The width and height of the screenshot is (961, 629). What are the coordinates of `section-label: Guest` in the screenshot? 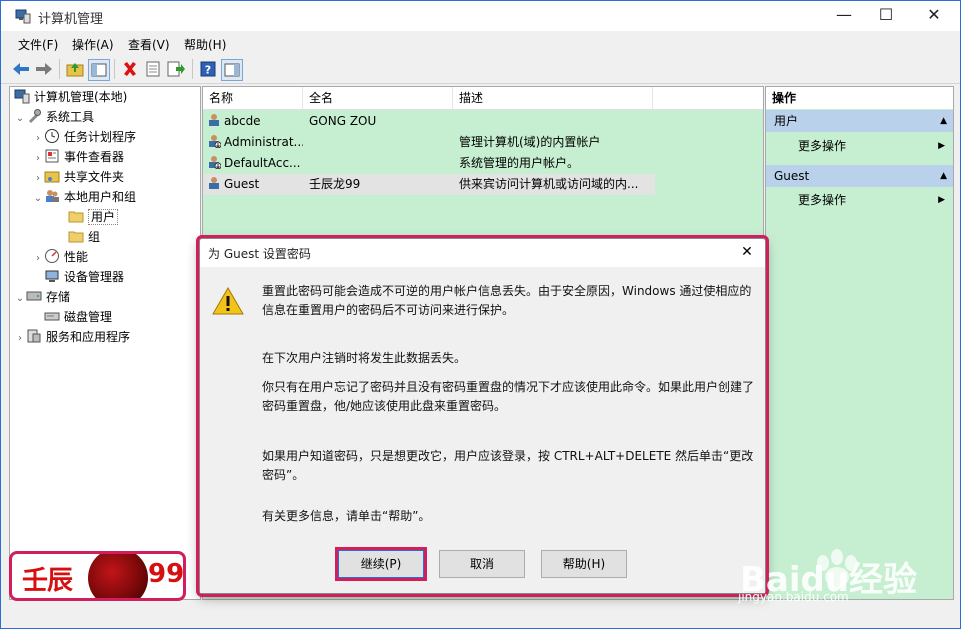 It's located at (792, 176).